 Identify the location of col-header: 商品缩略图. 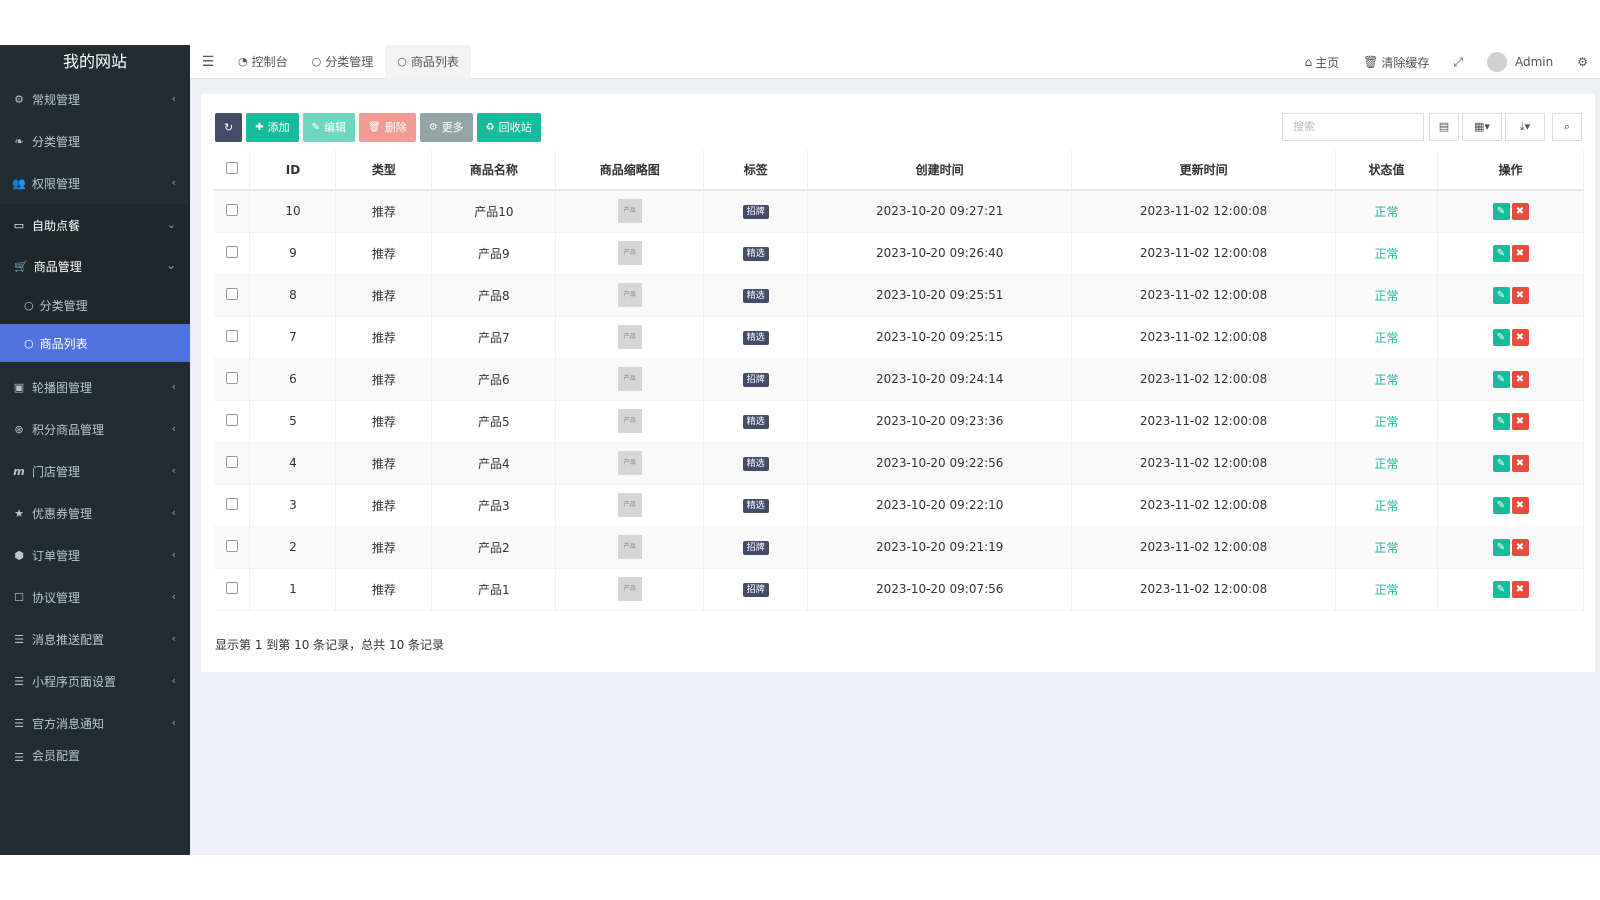
(630, 170).